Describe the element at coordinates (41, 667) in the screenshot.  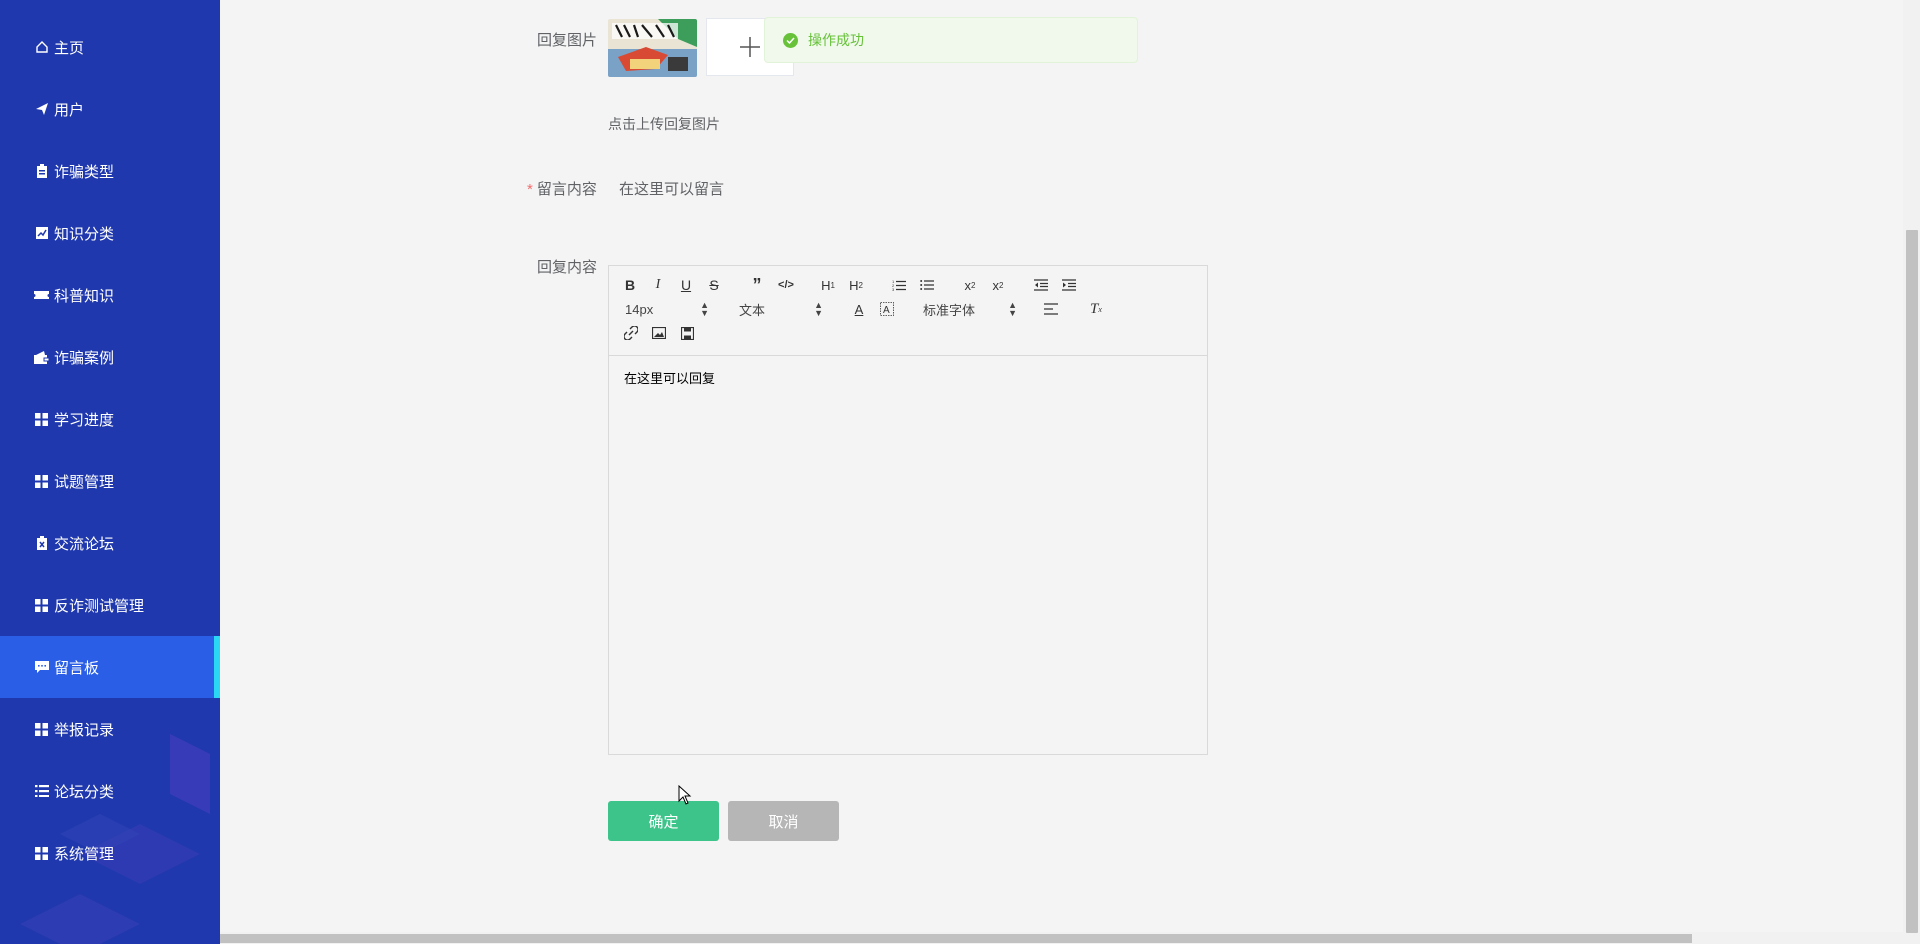
I see `message-icon` at that location.